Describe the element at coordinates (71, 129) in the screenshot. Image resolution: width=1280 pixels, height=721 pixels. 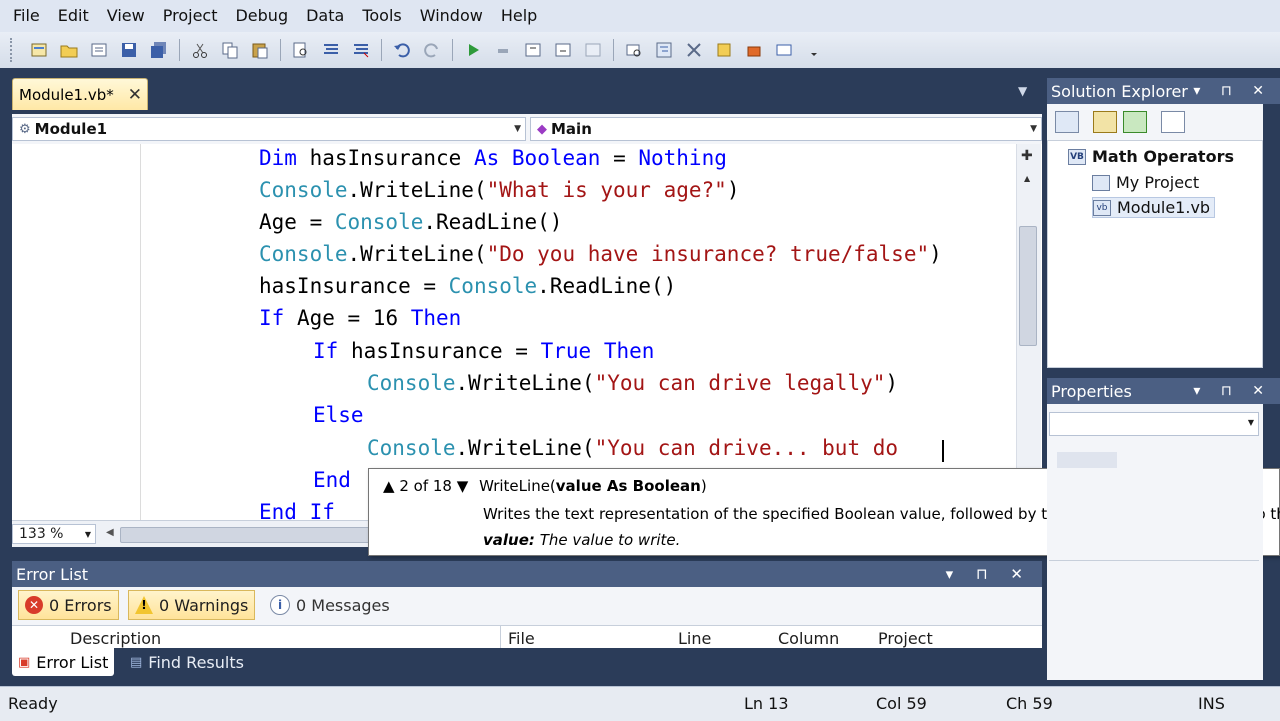
I see `class-dropdown-value: Module1` at that location.